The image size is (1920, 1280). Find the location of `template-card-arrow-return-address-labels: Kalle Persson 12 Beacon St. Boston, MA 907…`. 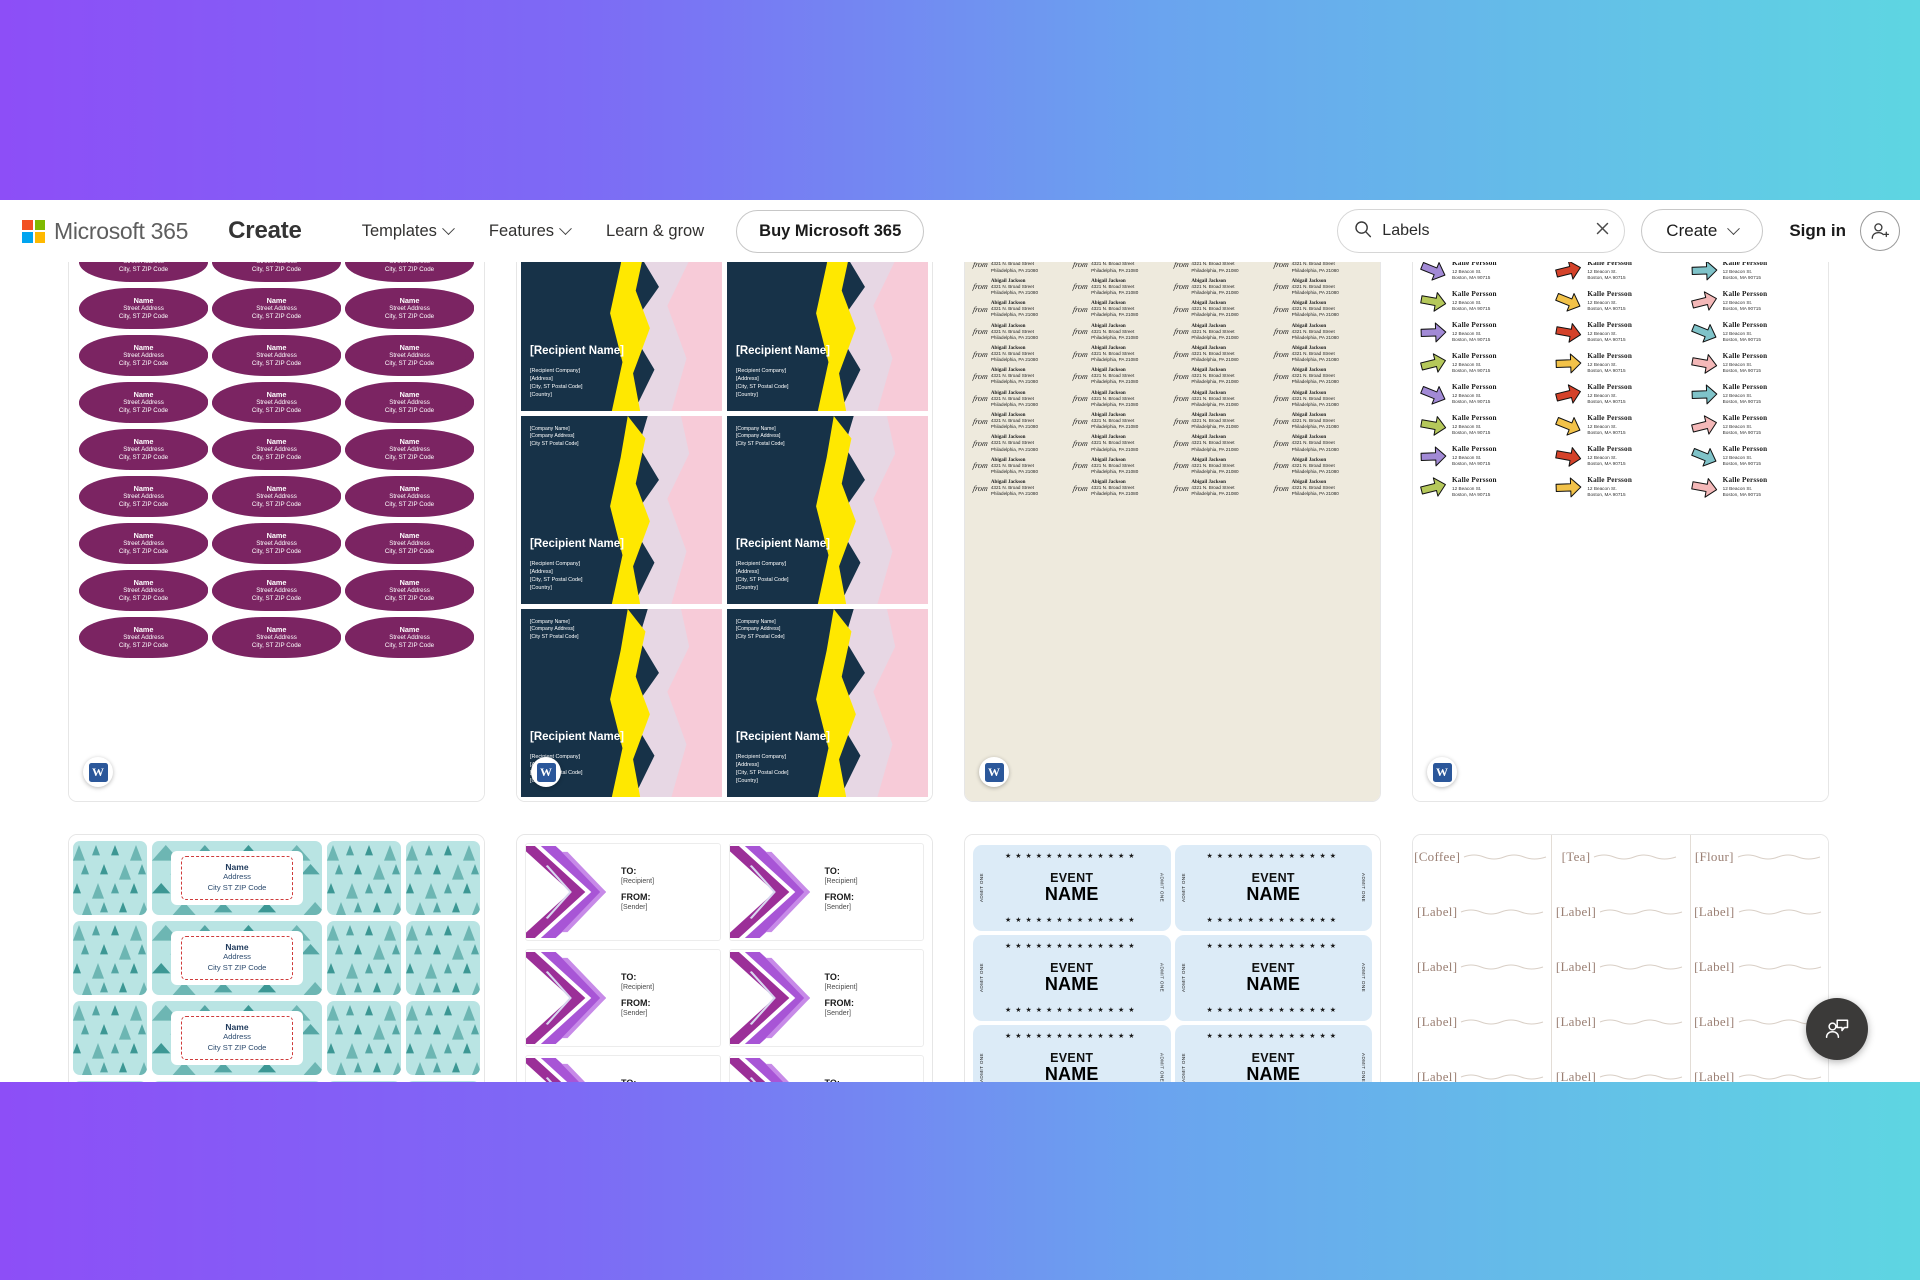

template-card-arrow-return-address-labels: Kalle Persson 12 Beacon St. Boston, MA 907… is located at coordinates (1620, 510).